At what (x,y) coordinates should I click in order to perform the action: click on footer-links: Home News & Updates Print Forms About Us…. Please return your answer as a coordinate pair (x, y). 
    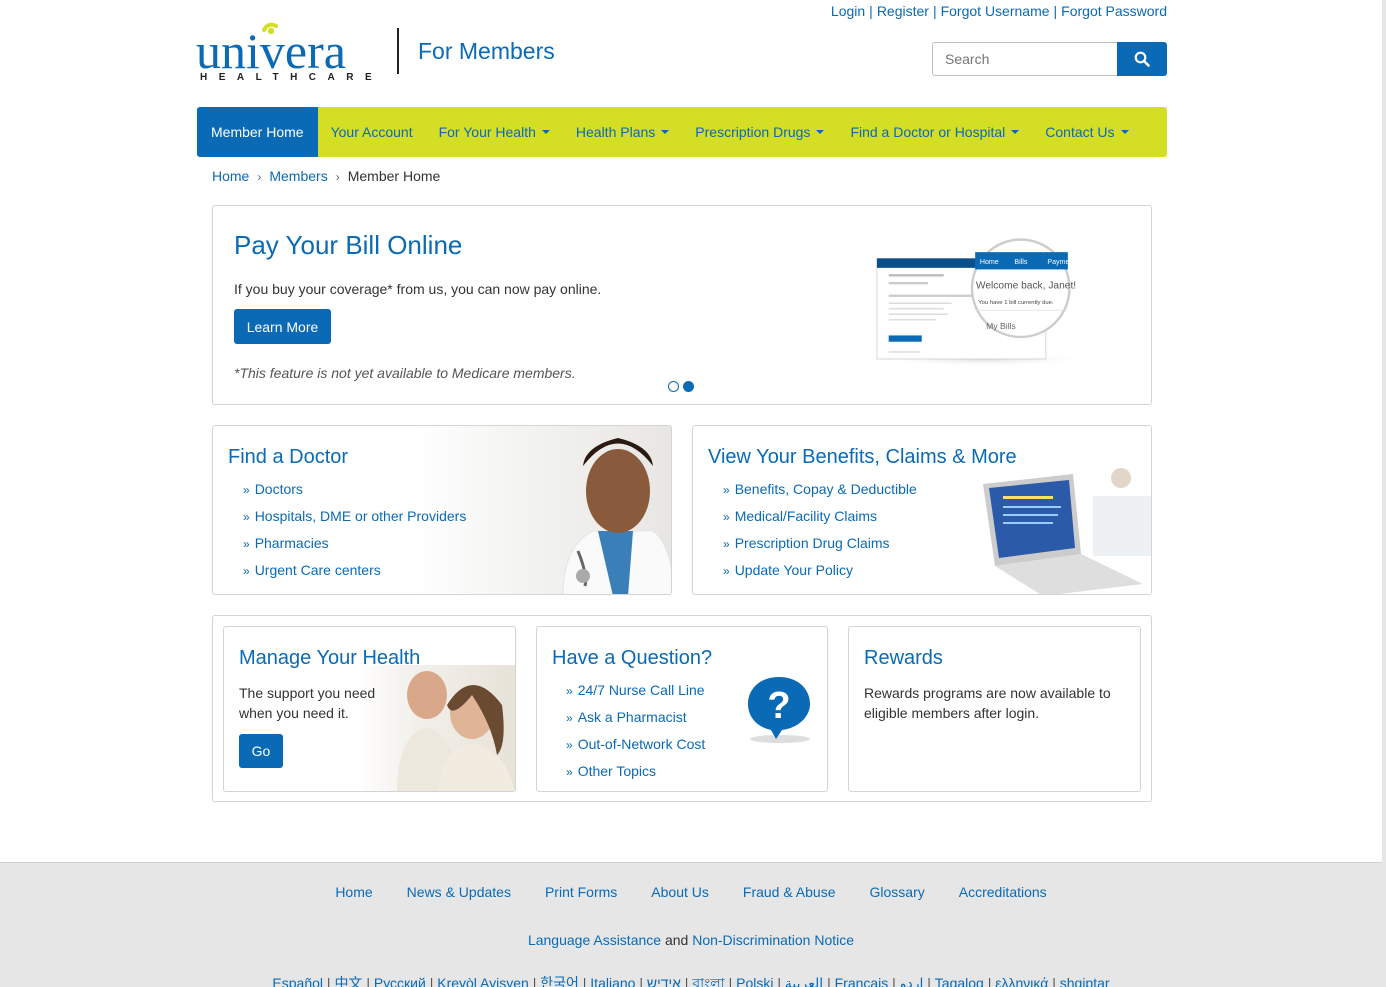
    Looking at the image, I should click on (691, 892).